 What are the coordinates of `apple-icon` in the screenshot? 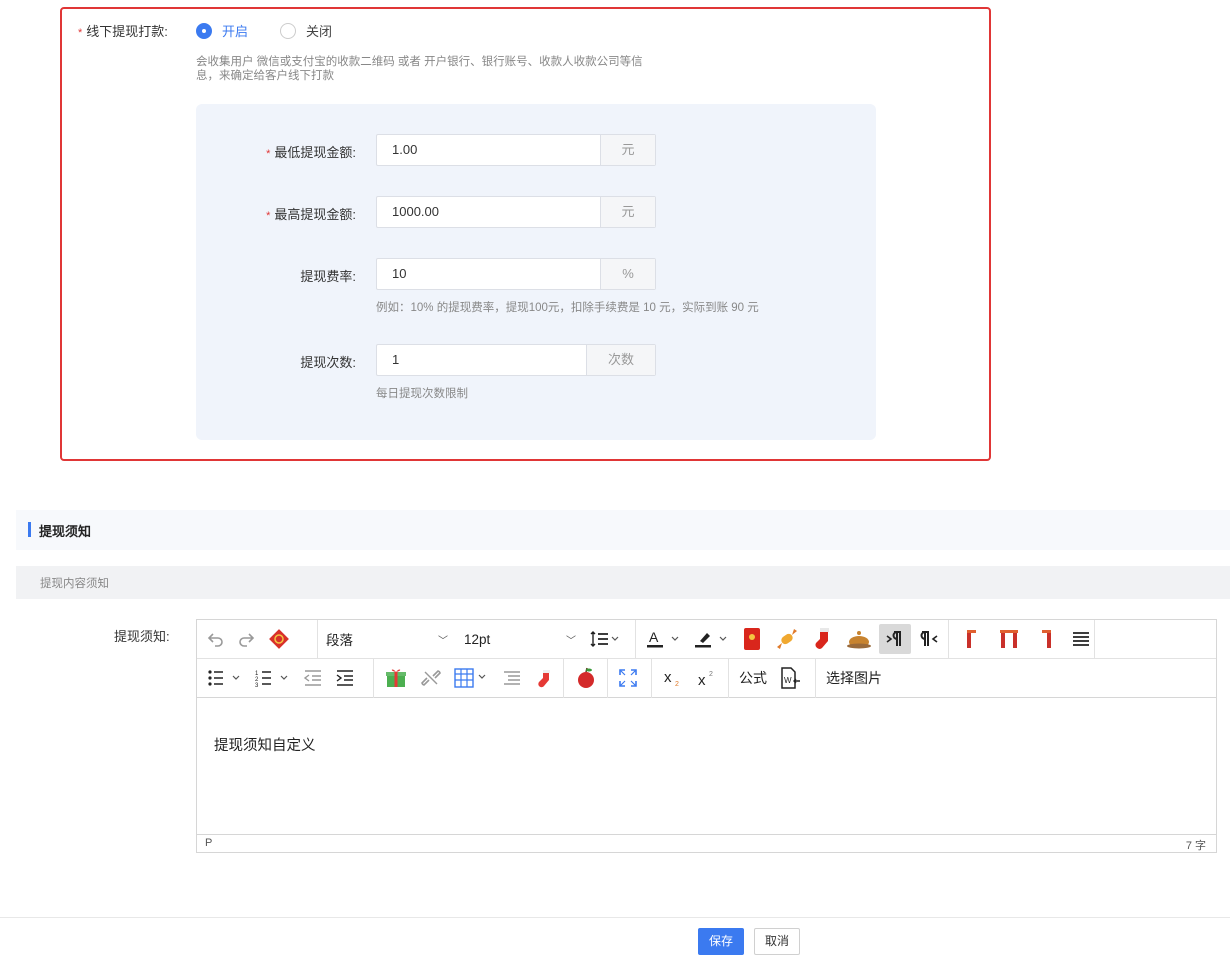 It's located at (586, 678).